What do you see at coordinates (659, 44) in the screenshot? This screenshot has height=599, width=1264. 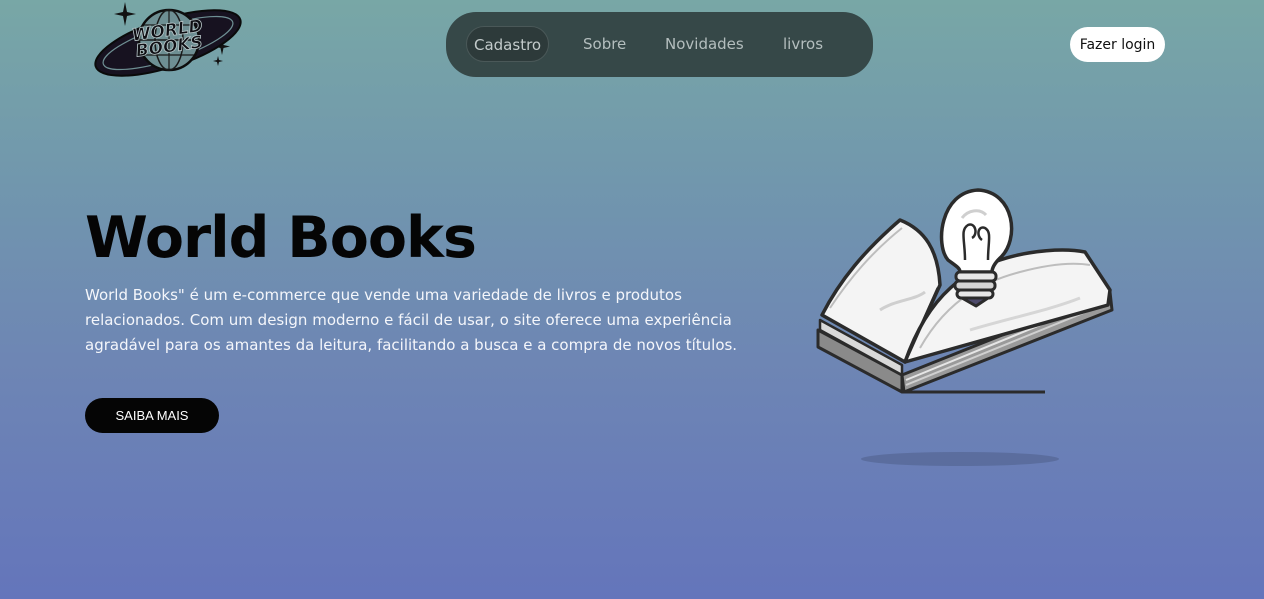 I see `main-nav: Cadastro Sobre Novidades livros` at bounding box center [659, 44].